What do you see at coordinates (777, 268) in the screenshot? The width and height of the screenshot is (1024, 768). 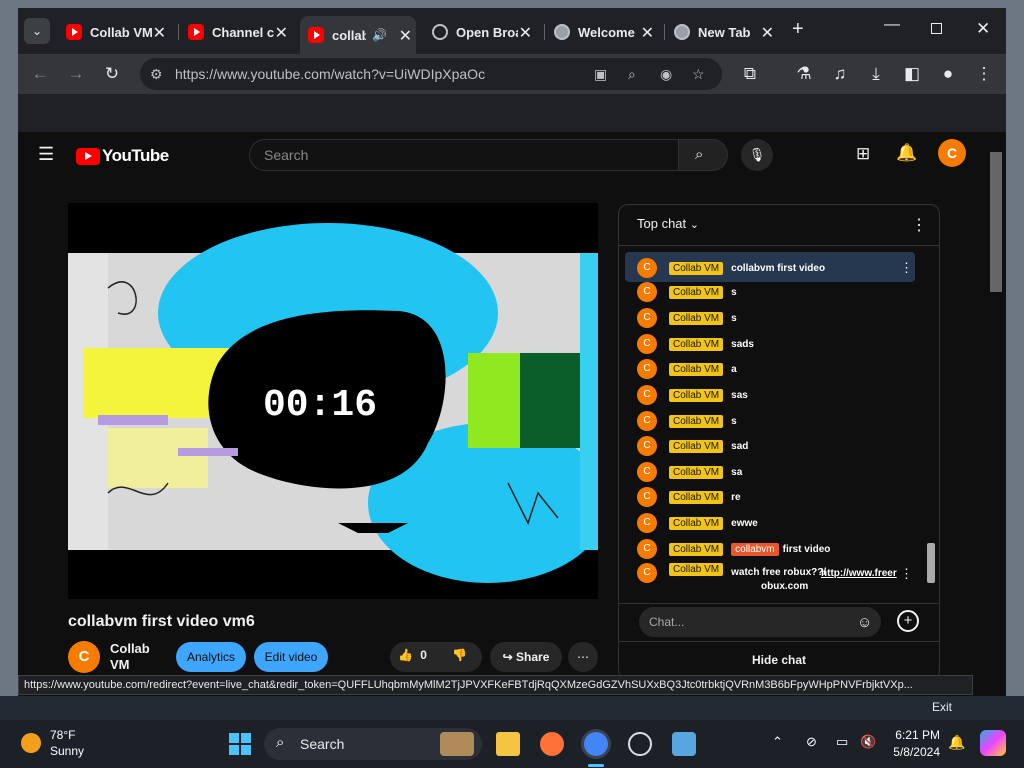 I see `chat-message: C Collab VM collabvm first video ⋮` at bounding box center [777, 268].